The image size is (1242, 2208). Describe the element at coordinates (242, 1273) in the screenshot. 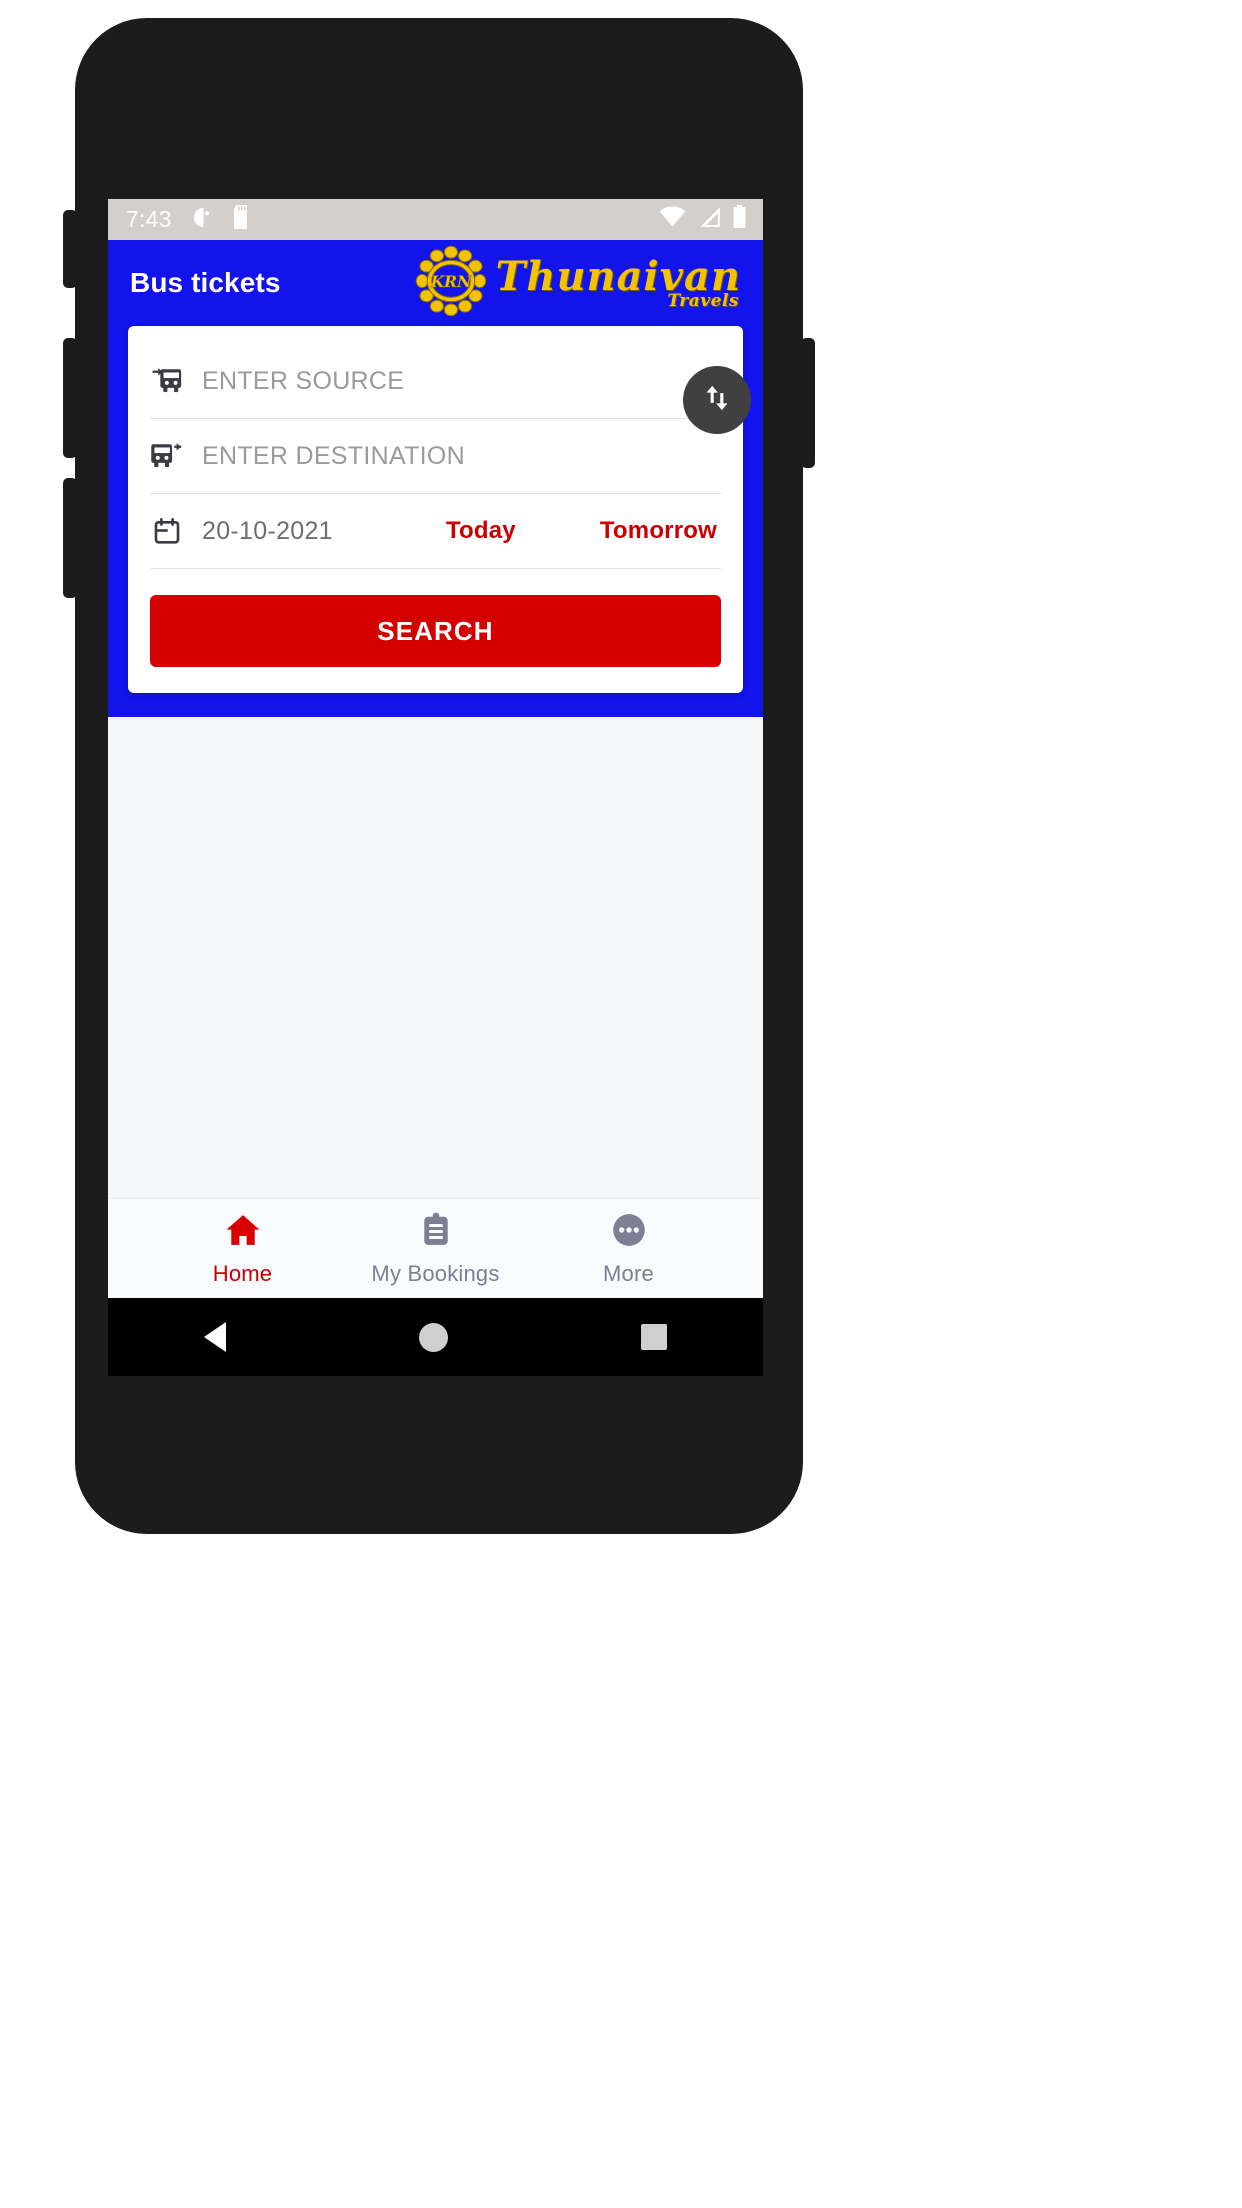

I see `nav-label-home: Home` at that location.